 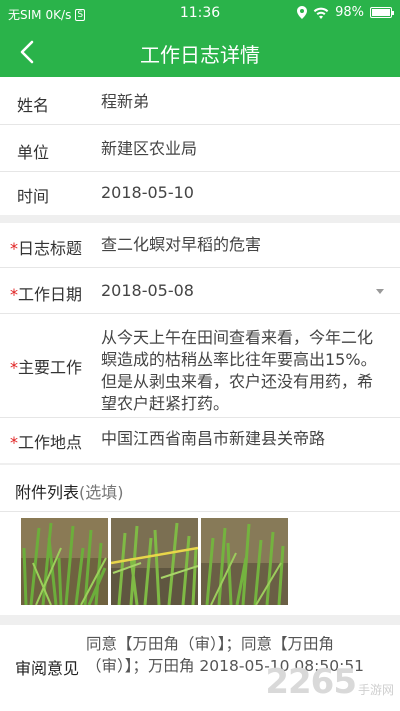 What do you see at coordinates (46, 248) in the screenshot?
I see `log-title-label: *日志标题` at bounding box center [46, 248].